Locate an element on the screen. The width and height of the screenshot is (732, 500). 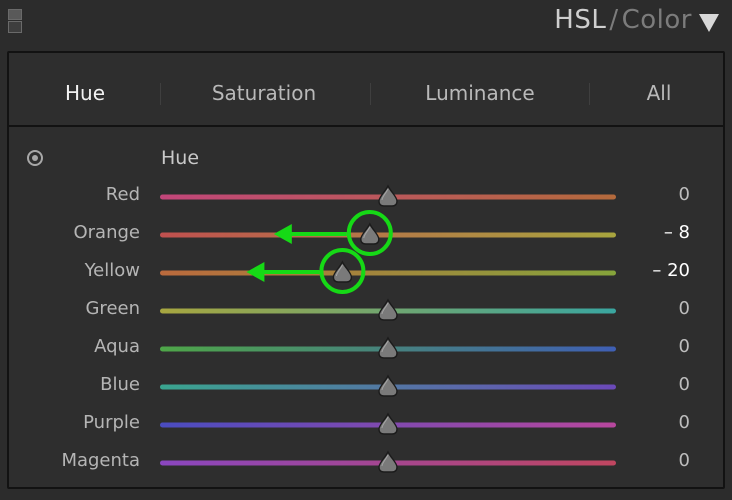
orange-slider-track is located at coordinates (388, 235).